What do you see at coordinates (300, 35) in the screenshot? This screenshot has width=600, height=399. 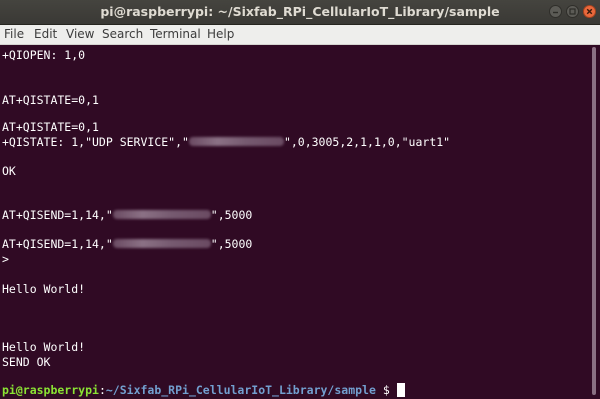 I see `menu-bar: File Edit View Search Terminal Help` at bounding box center [300, 35].